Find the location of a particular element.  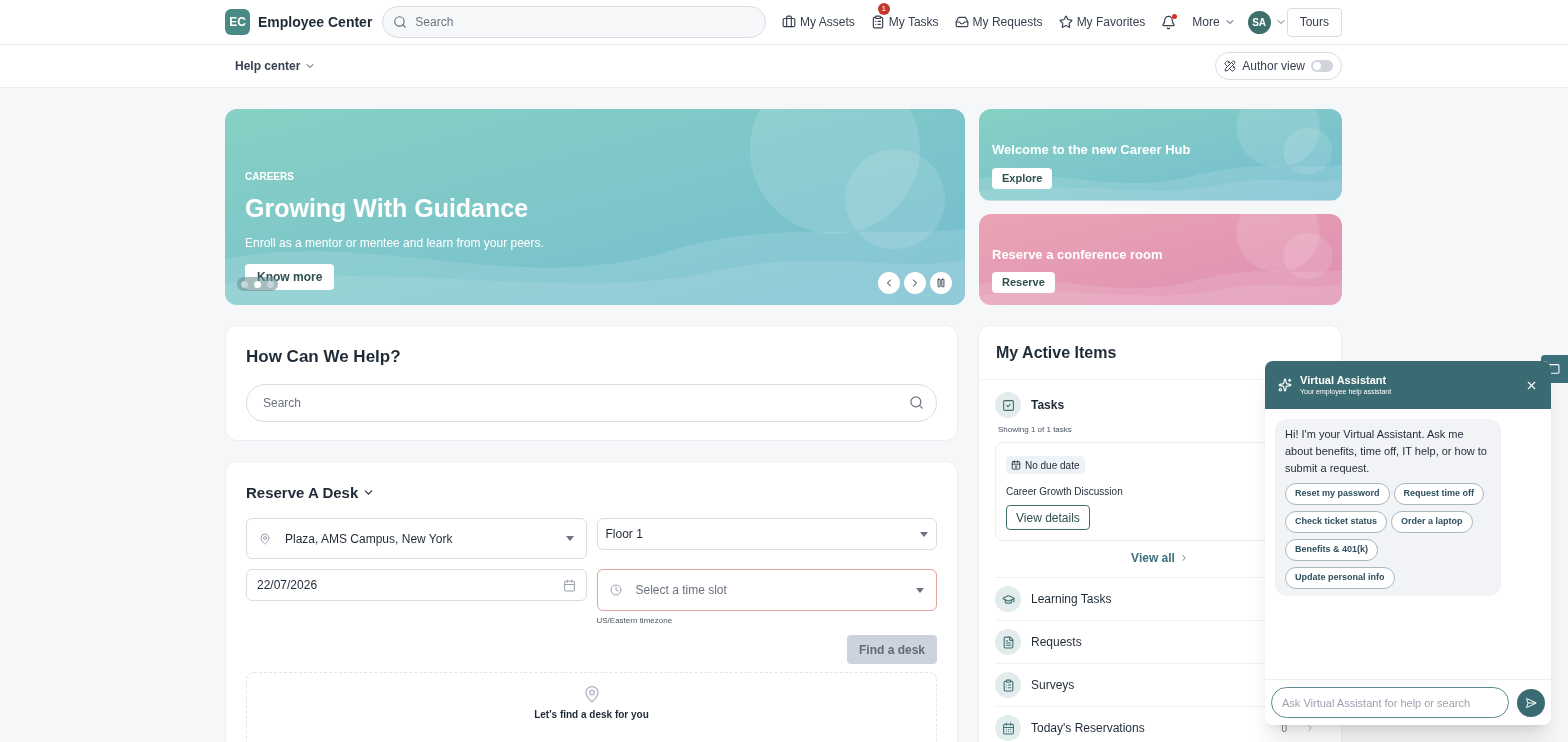

location-dropdown: Plaza, AMS Campus, New York is located at coordinates (416, 538).